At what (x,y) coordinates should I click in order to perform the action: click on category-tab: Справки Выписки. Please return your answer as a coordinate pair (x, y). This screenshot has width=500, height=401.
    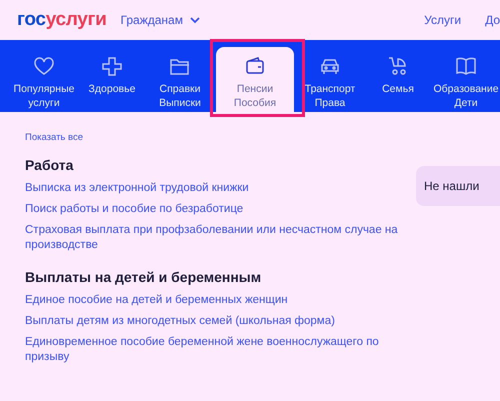
    Looking at the image, I should click on (180, 81).